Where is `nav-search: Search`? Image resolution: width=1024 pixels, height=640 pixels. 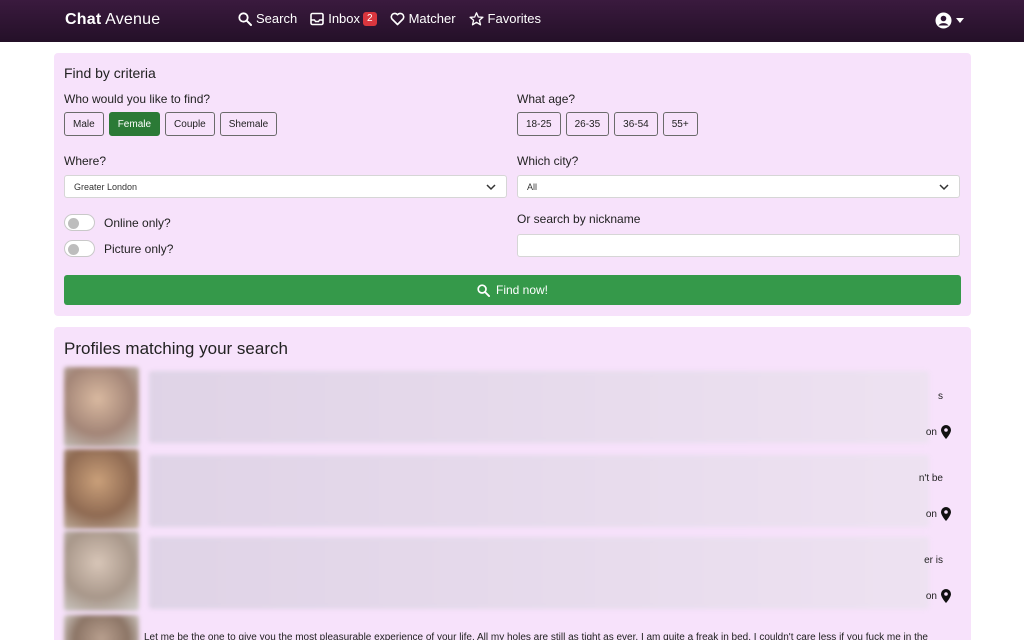 nav-search: Search is located at coordinates (267, 18).